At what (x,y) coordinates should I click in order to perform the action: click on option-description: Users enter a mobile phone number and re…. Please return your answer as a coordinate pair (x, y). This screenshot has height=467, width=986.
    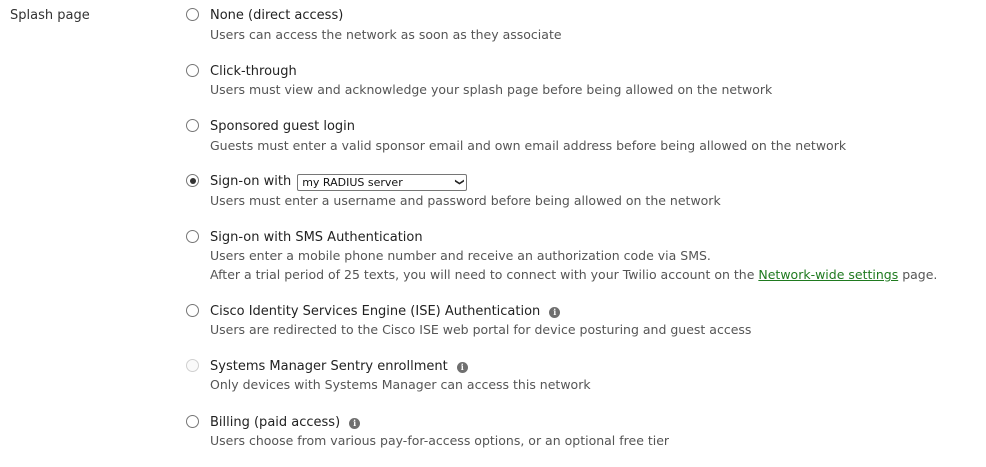
    Looking at the image, I should click on (460, 255).